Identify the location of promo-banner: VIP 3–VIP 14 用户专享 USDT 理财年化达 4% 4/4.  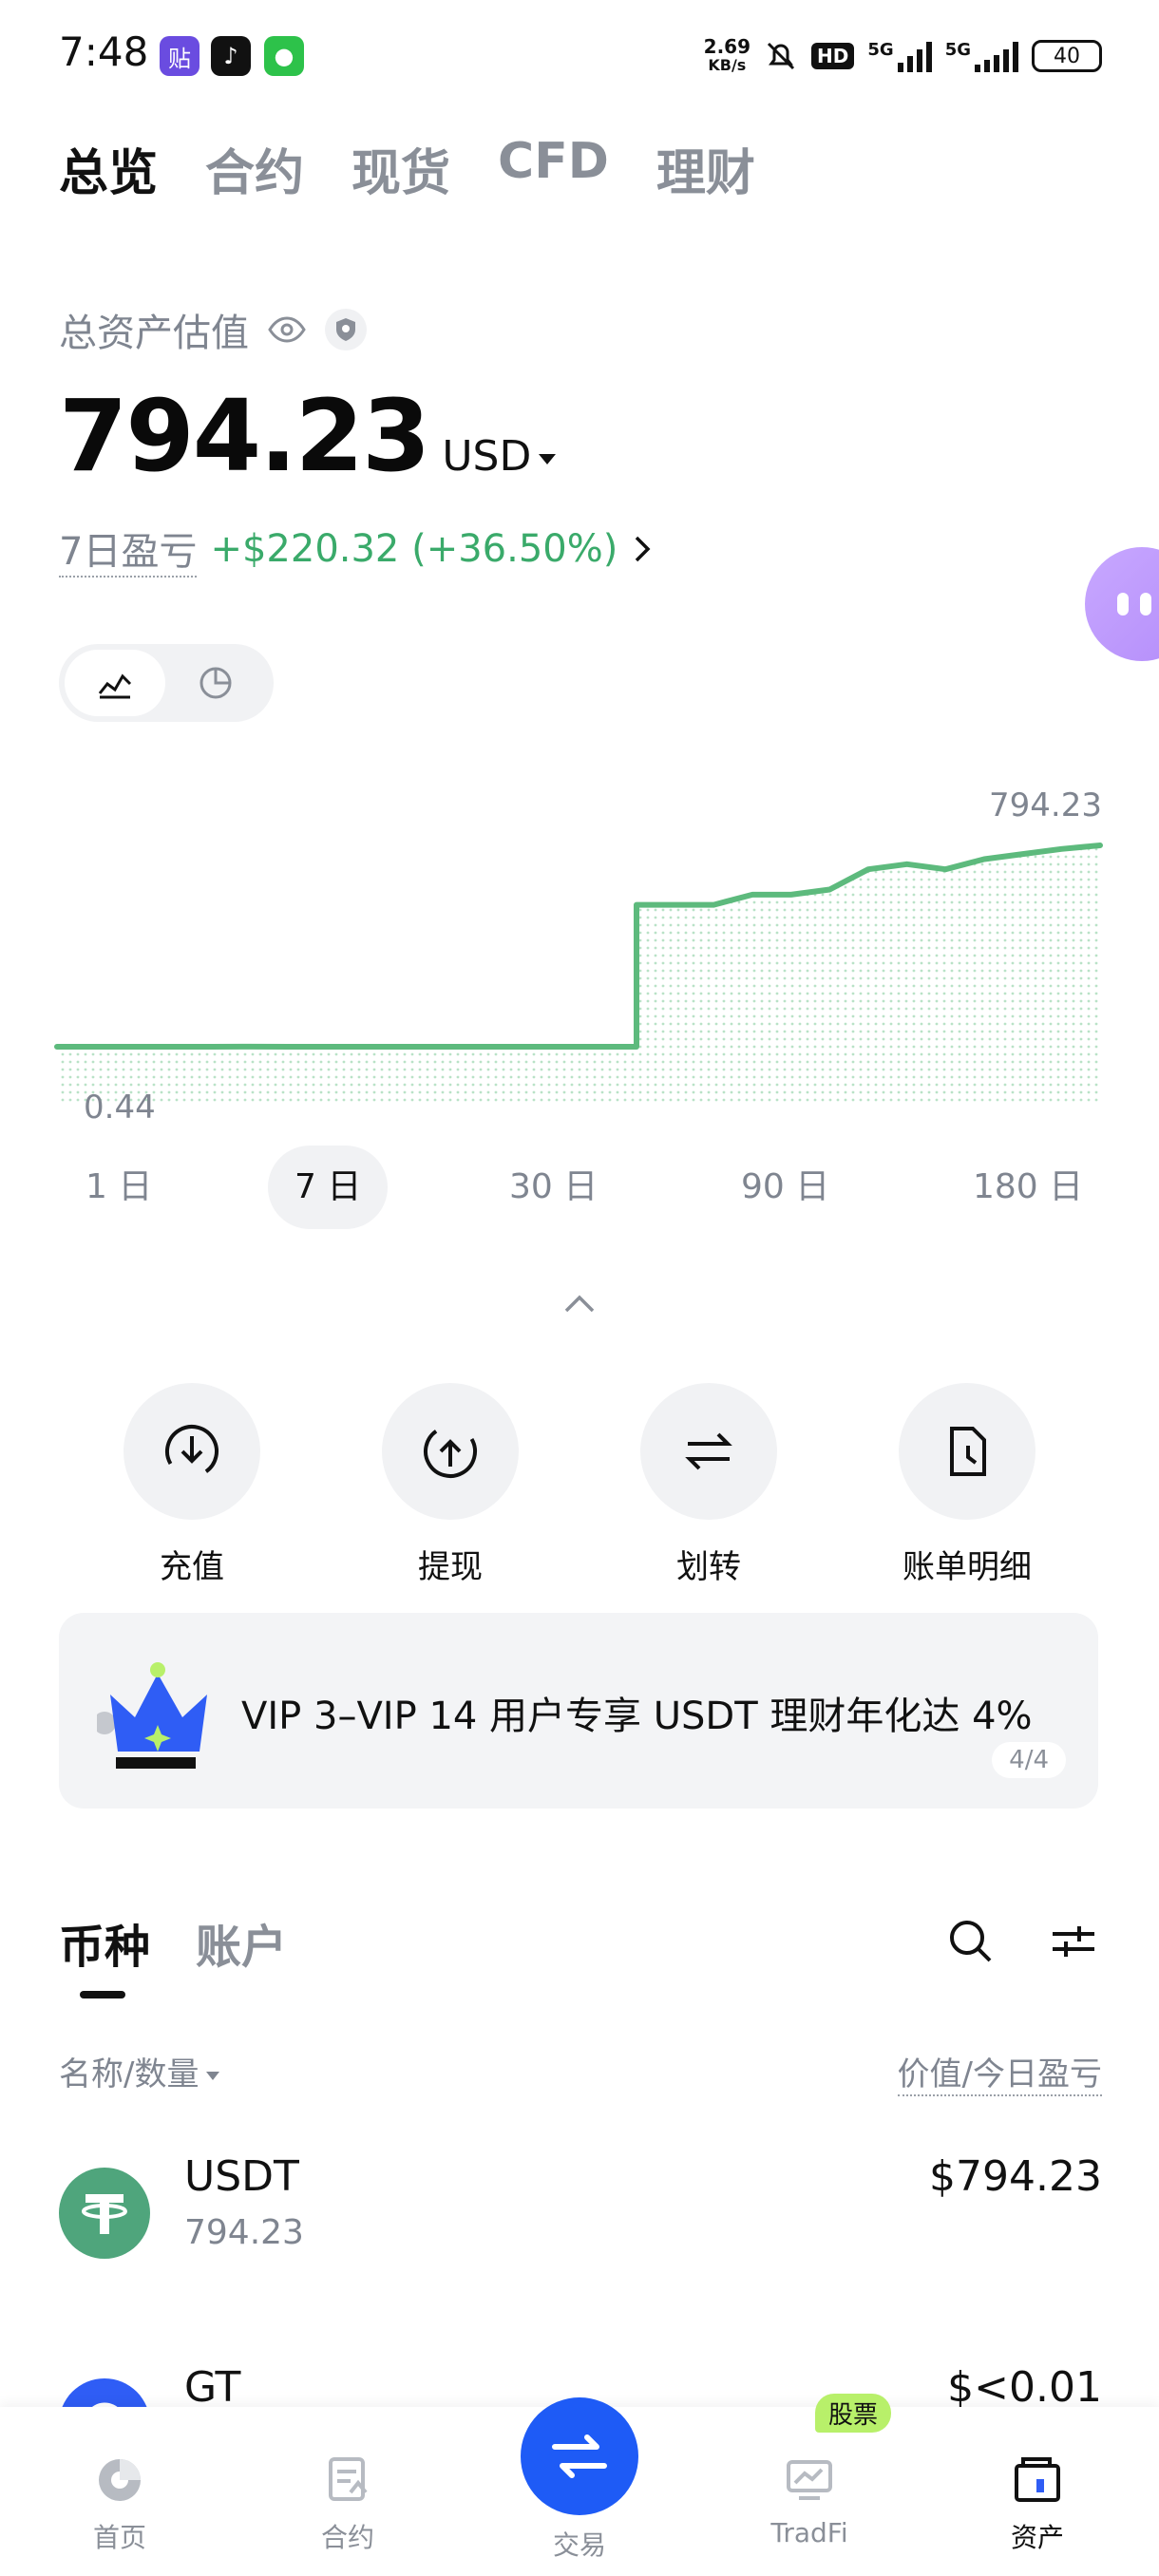
(578, 1711).